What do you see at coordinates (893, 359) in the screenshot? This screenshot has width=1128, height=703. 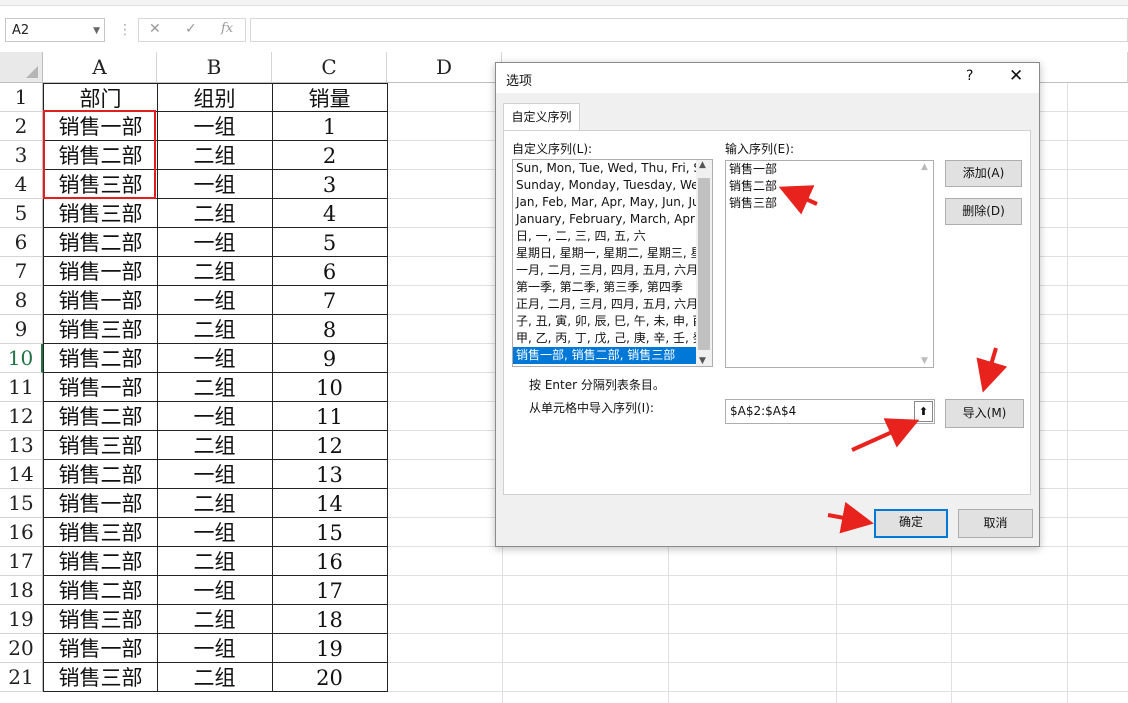 I see `annotation-arrows` at bounding box center [893, 359].